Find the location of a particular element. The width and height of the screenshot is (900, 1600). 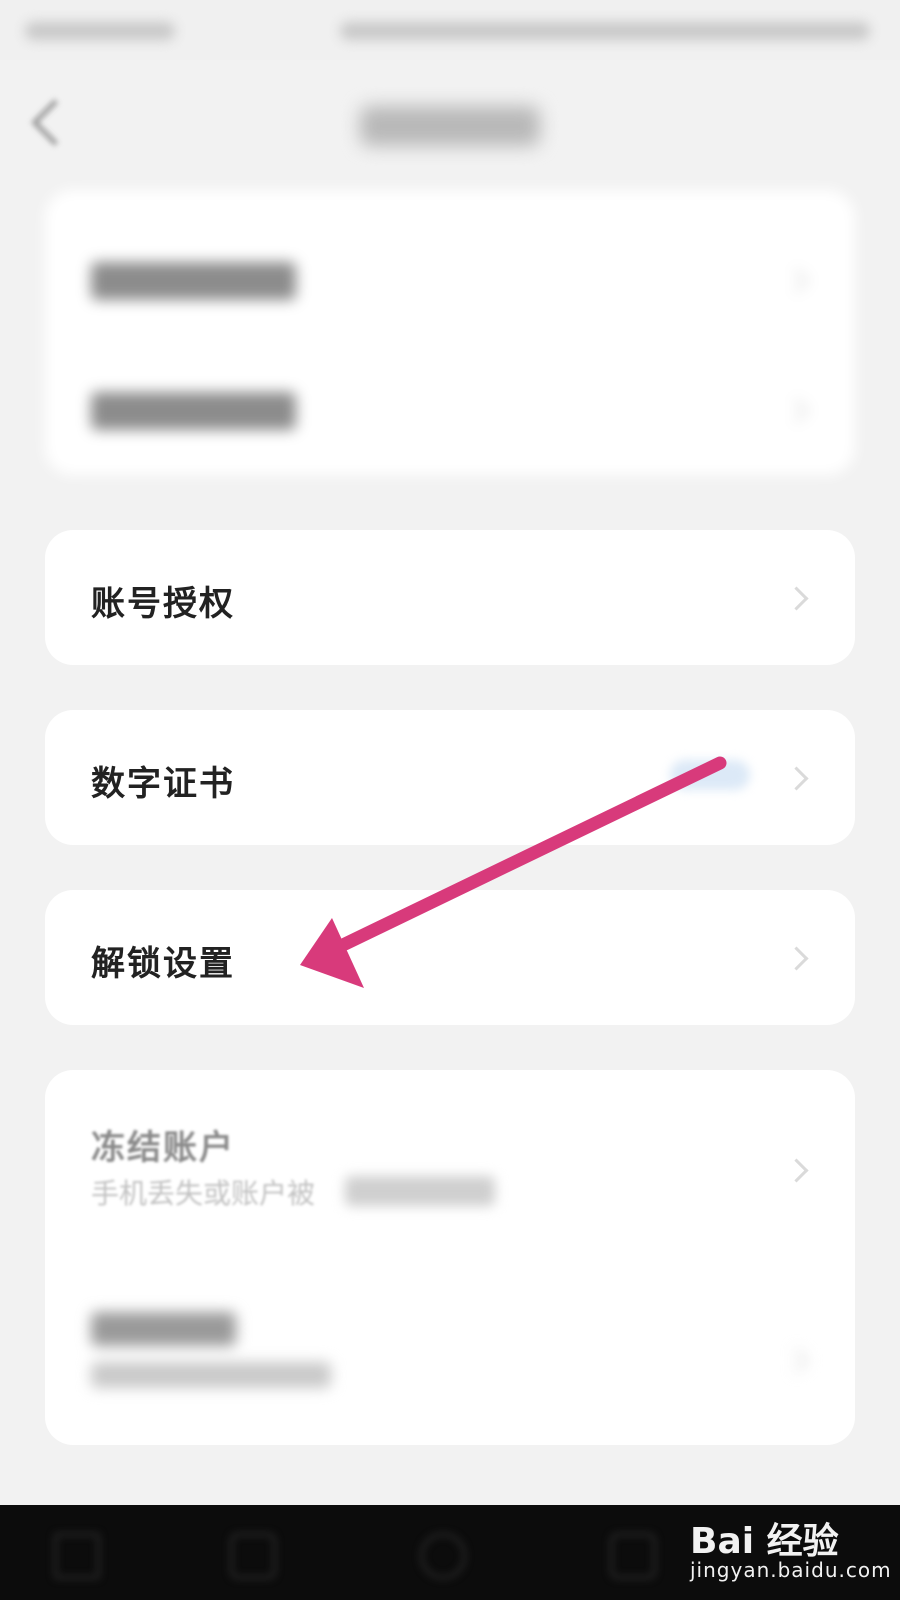

freeze-account-label: 冻结账户 is located at coordinates (163, 1148).